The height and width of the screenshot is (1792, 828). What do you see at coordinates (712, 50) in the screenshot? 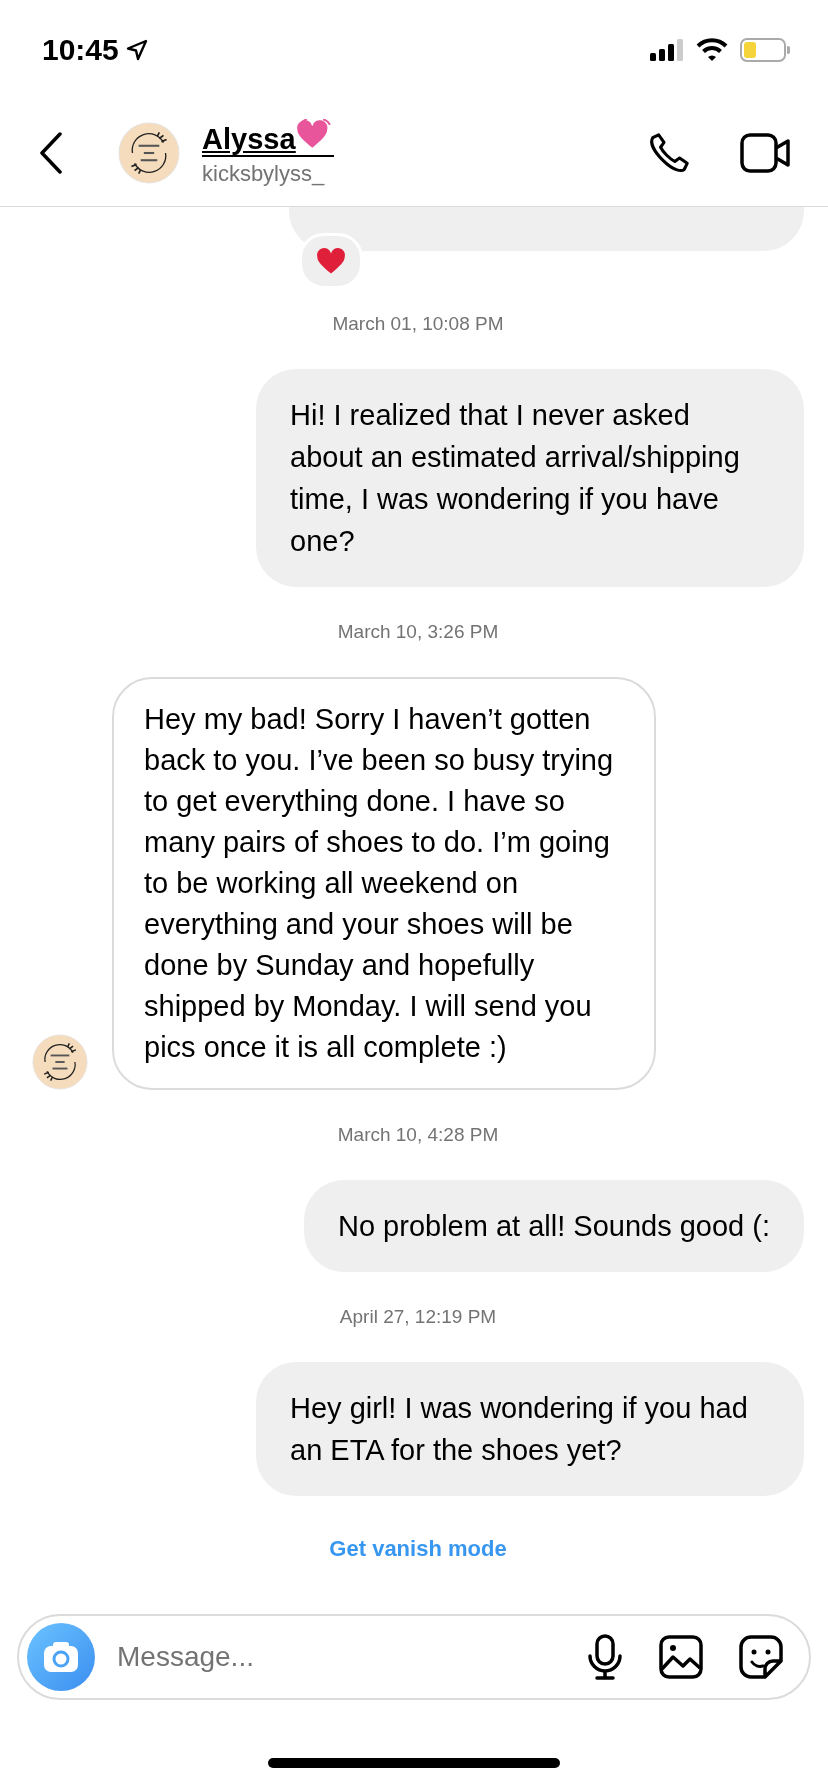
I see `wifi-icon` at bounding box center [712, 50].